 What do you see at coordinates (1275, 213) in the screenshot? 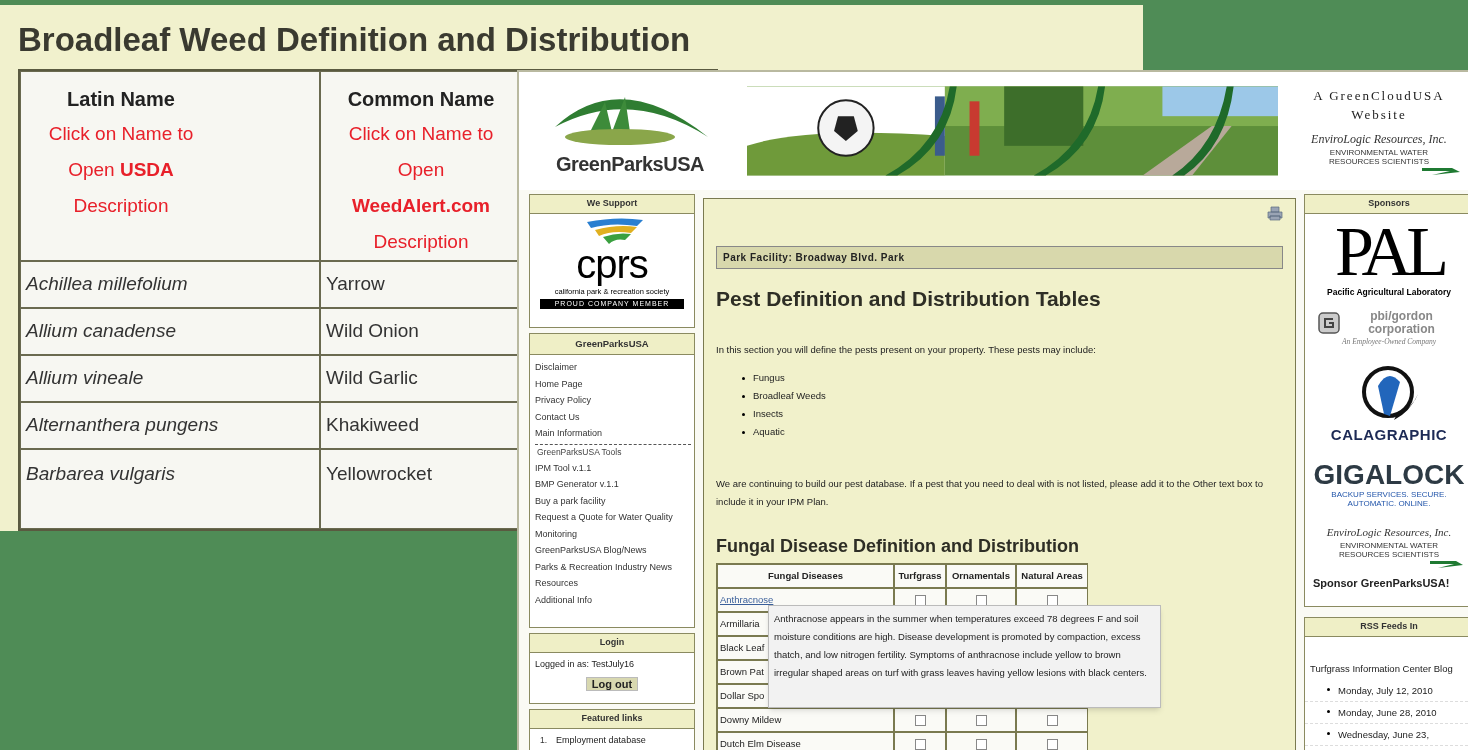
I see `print-icon` at bounding box center [1275, 213].